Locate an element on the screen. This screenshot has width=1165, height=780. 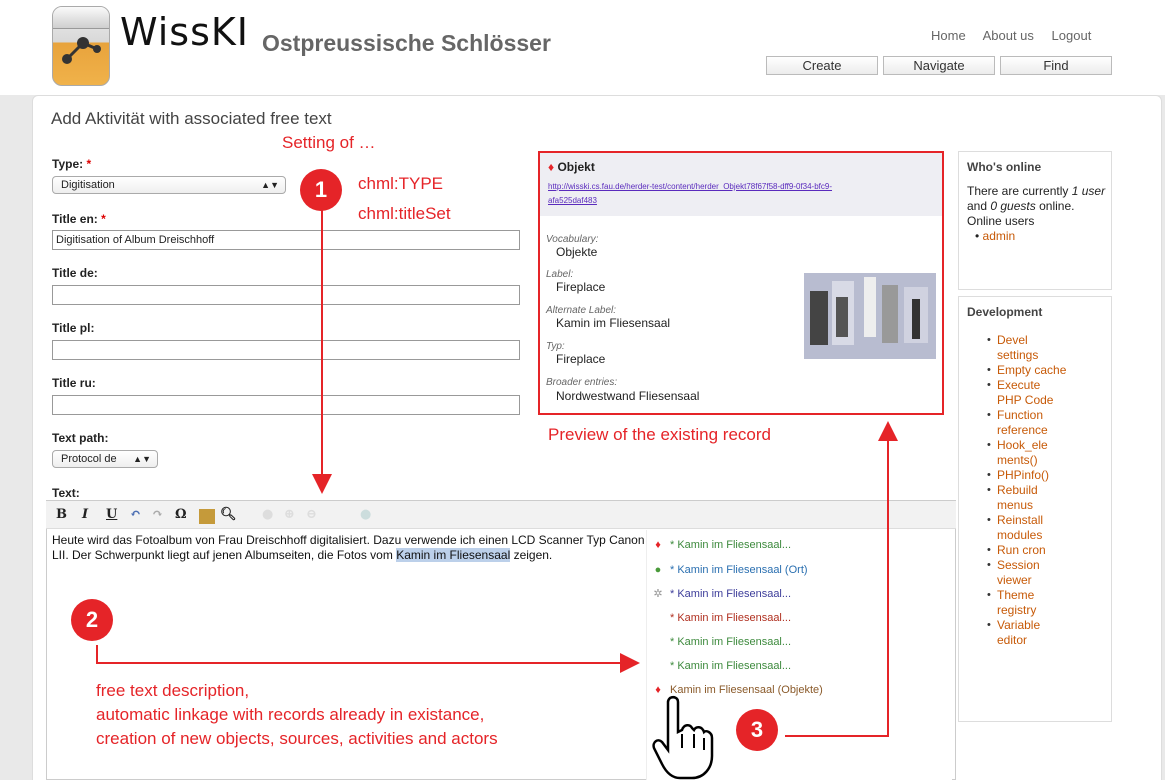
type-prop-annotation: chml:TYPE is located at coordinates (401, 183).